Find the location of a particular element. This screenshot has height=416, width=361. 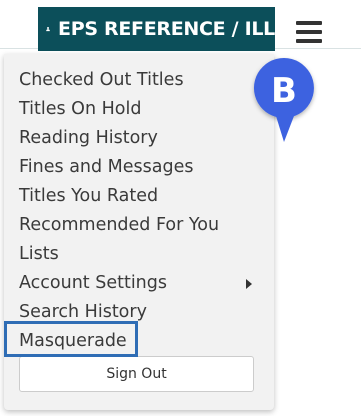

menu-item-titles-on-hold: Titles On Hold is located at coordinates (139, 109).